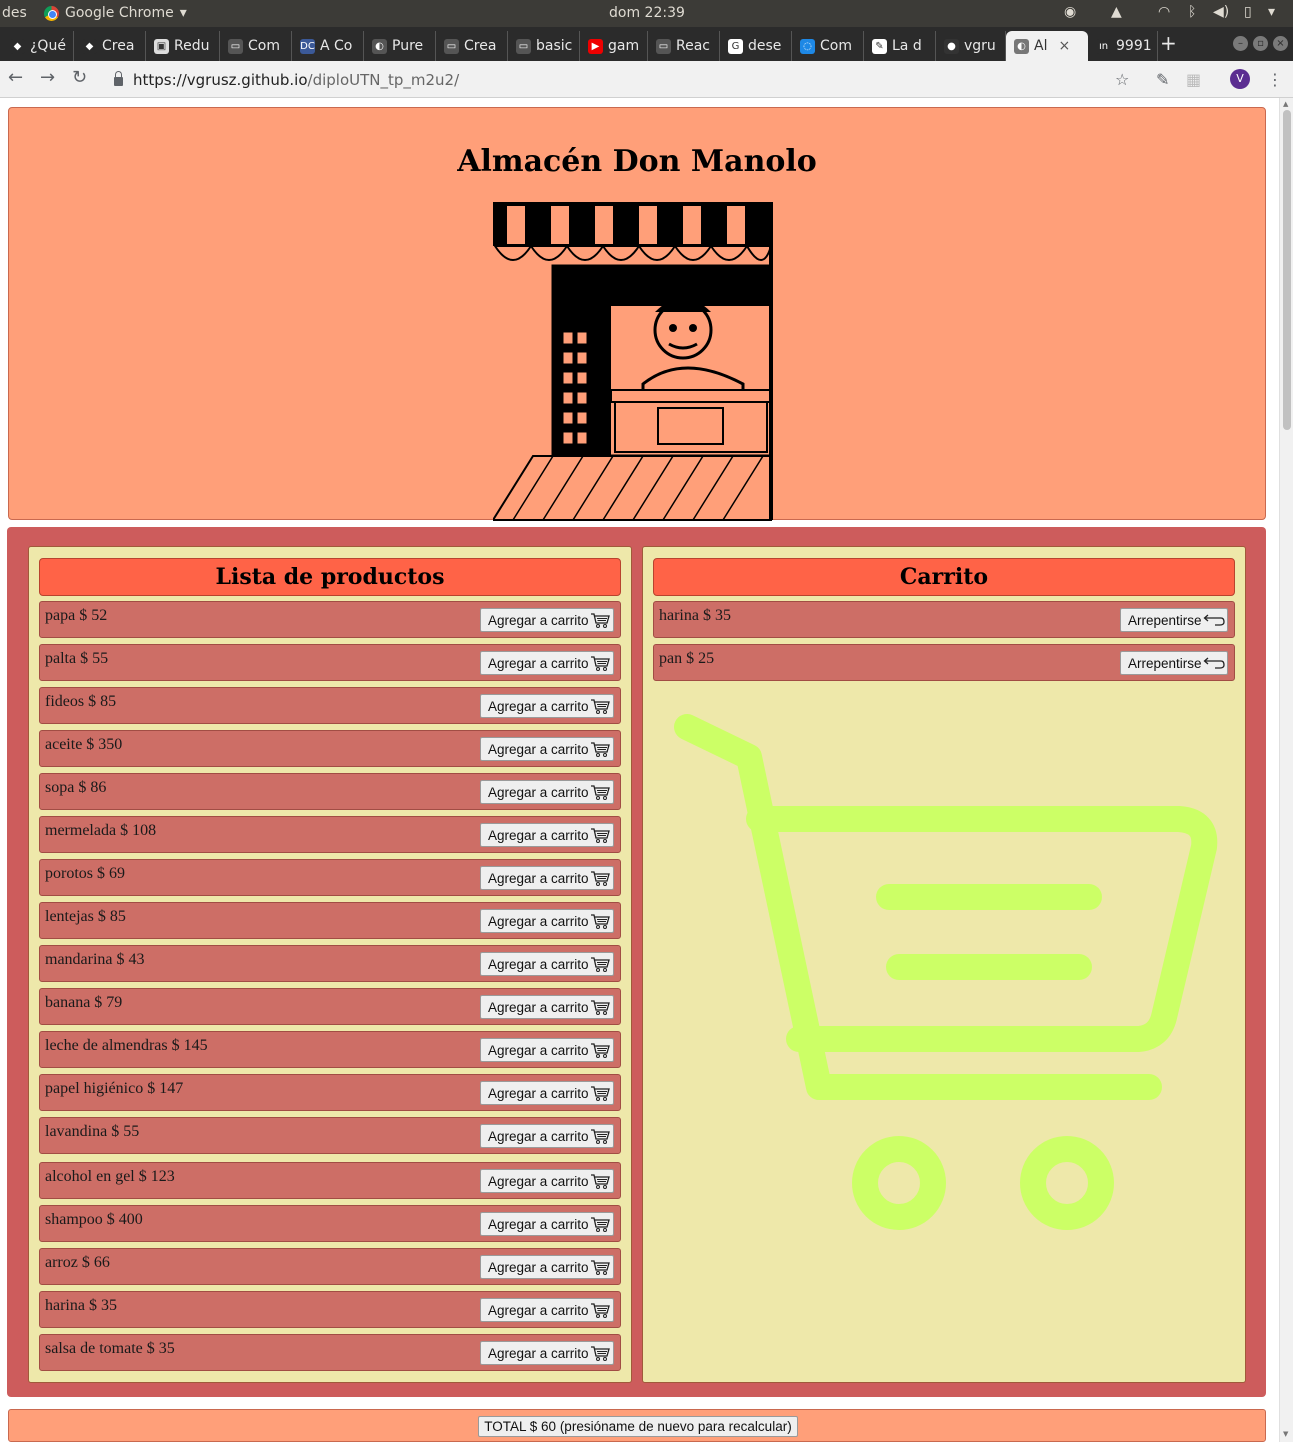 The width and height of the screenshot is (1293, 1442). I want to click on product-row: arroz $ 66 Agregar a carrito, so click(330, 1266).